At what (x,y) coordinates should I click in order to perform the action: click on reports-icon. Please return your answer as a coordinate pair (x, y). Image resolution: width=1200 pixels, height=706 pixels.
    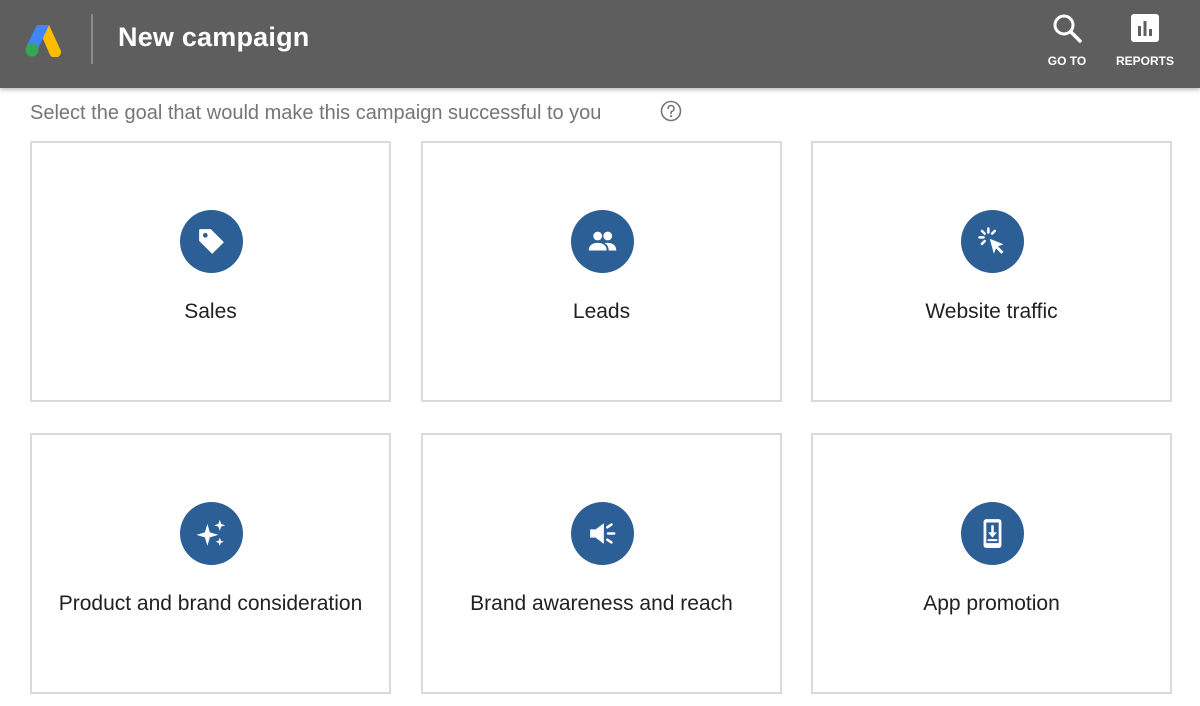
    Looking at the image, I should click on (1145, 28).